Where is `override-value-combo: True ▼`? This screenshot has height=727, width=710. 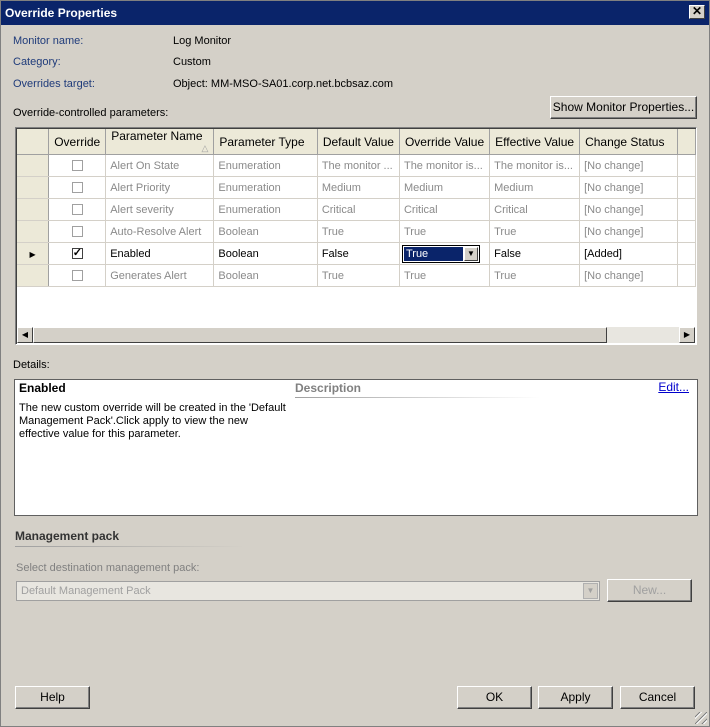 override-value-combo: True ▼ is located at coordinates (440, 253).